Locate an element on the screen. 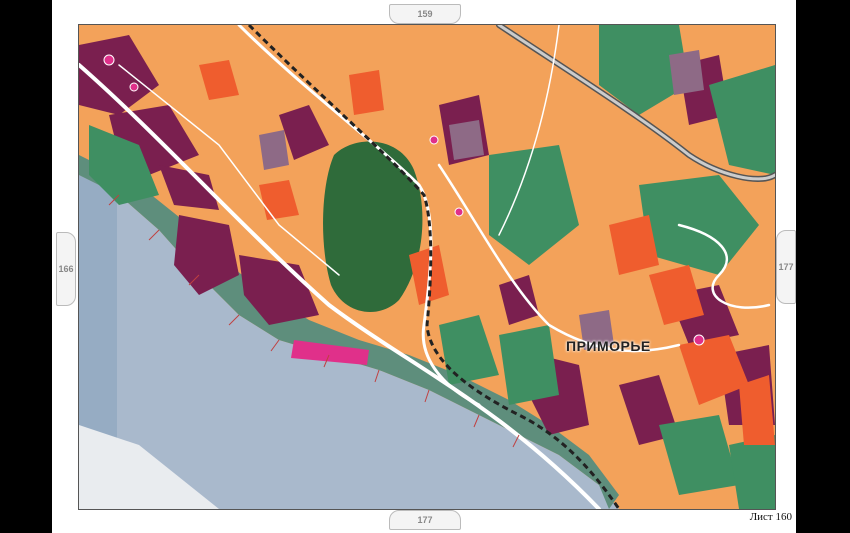 This screenshot has height=533, width=850. sheet-number-label: Лист 160 is located at coordinates (771, 517).